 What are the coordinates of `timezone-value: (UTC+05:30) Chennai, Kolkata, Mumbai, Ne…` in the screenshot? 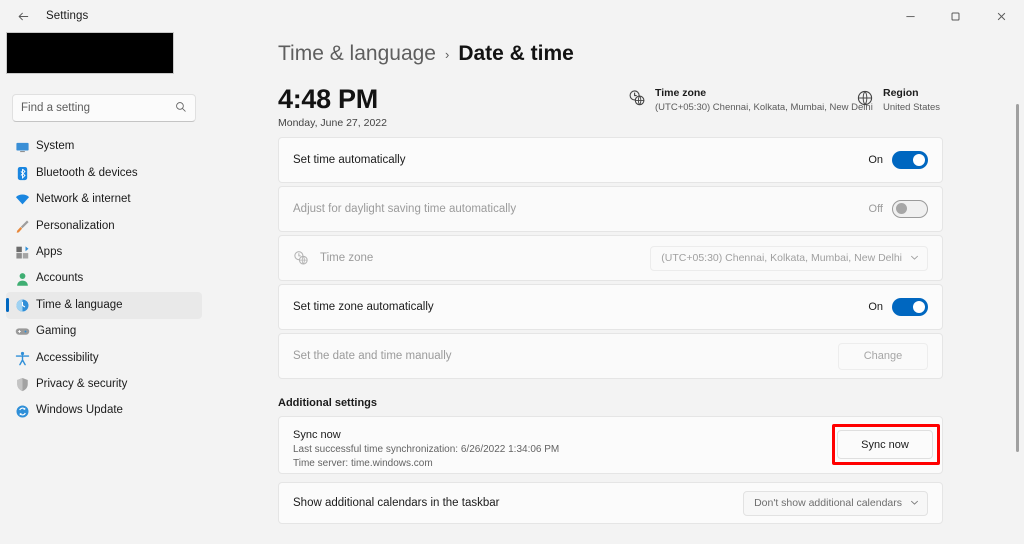 It's located at (764, 107).